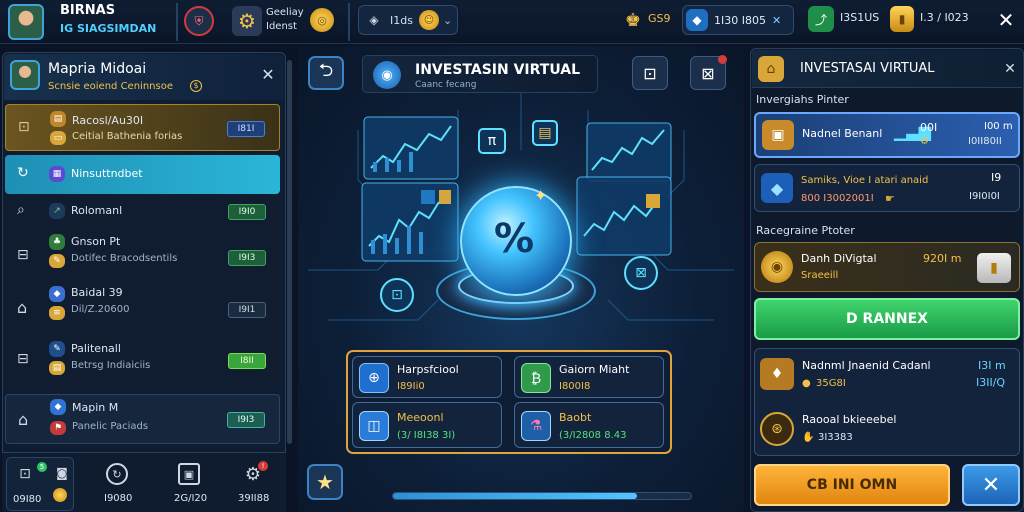 The image size is (1024, 512). Describe the element at coordinates (40, 484) in the screenshot. I see `bottom-tab-inventory: ⊡ 5 ◙ 09I80` at that location.